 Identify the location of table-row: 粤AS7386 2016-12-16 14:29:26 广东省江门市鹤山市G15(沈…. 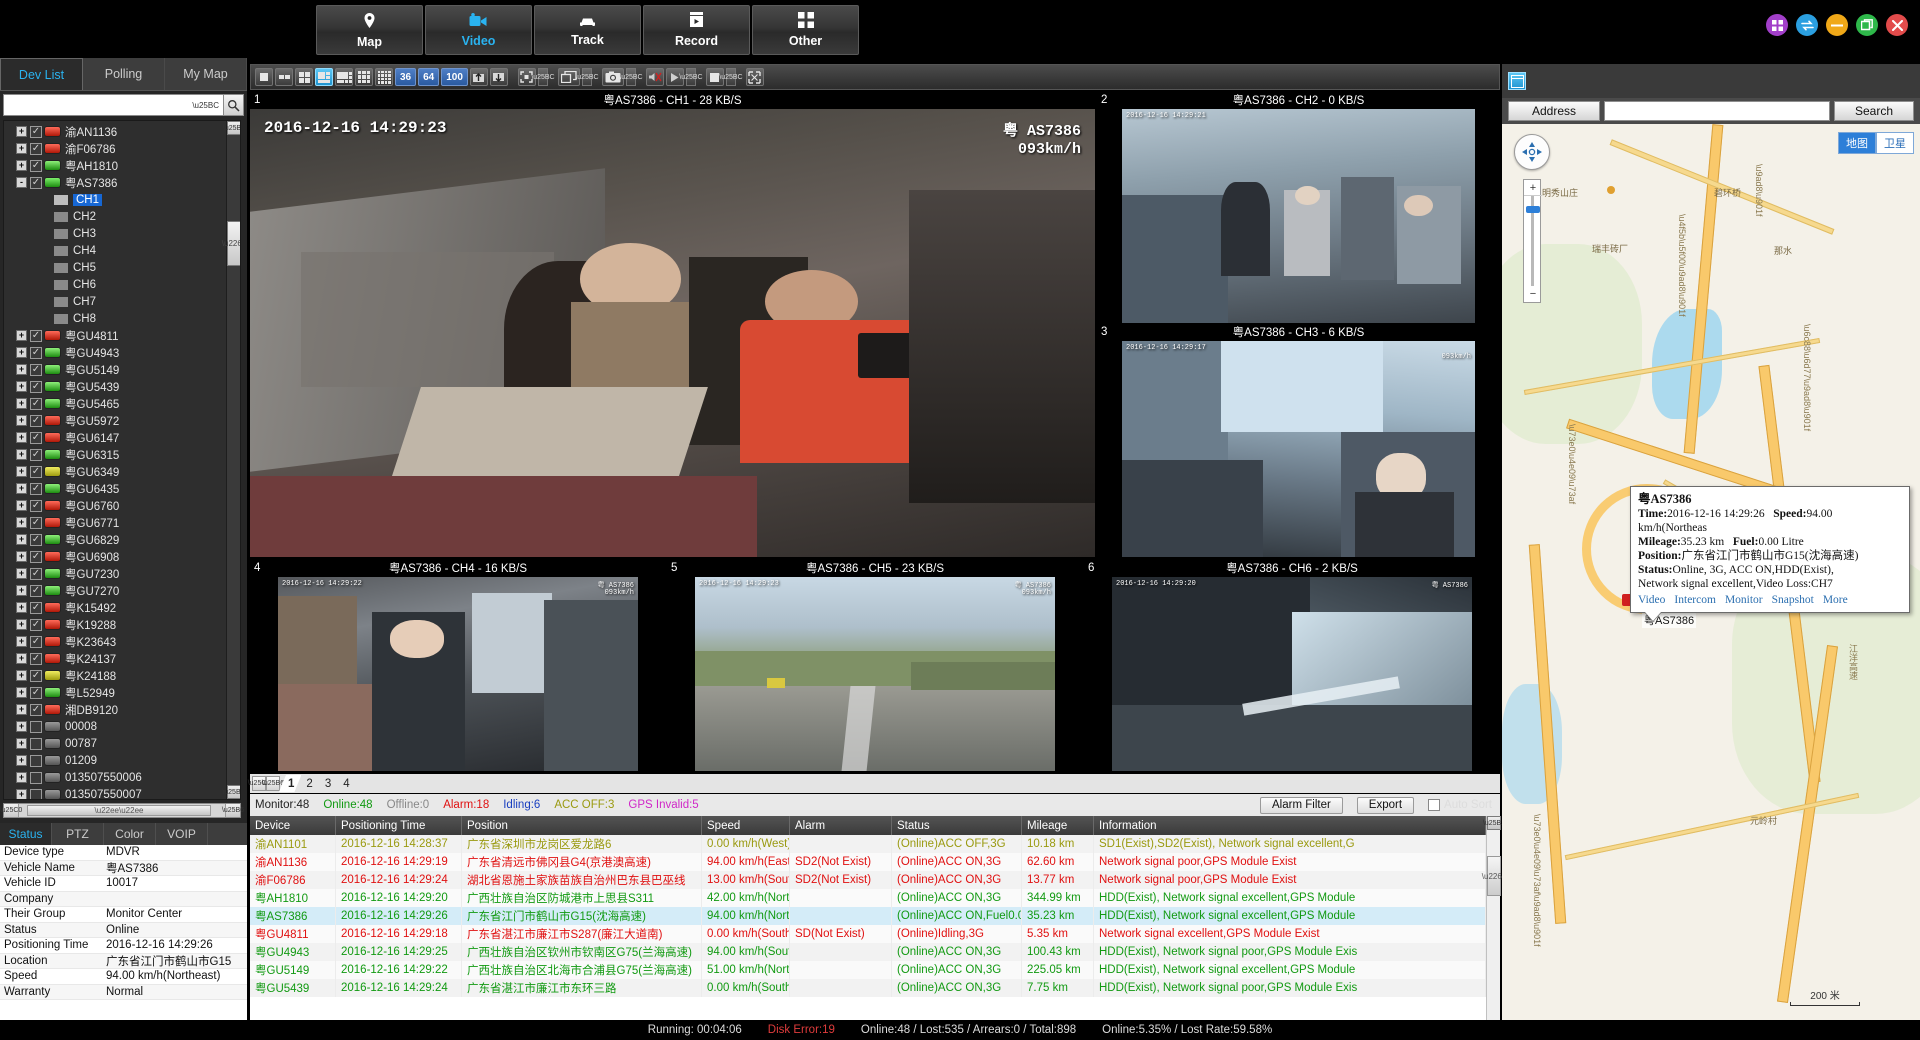
(875, 916).